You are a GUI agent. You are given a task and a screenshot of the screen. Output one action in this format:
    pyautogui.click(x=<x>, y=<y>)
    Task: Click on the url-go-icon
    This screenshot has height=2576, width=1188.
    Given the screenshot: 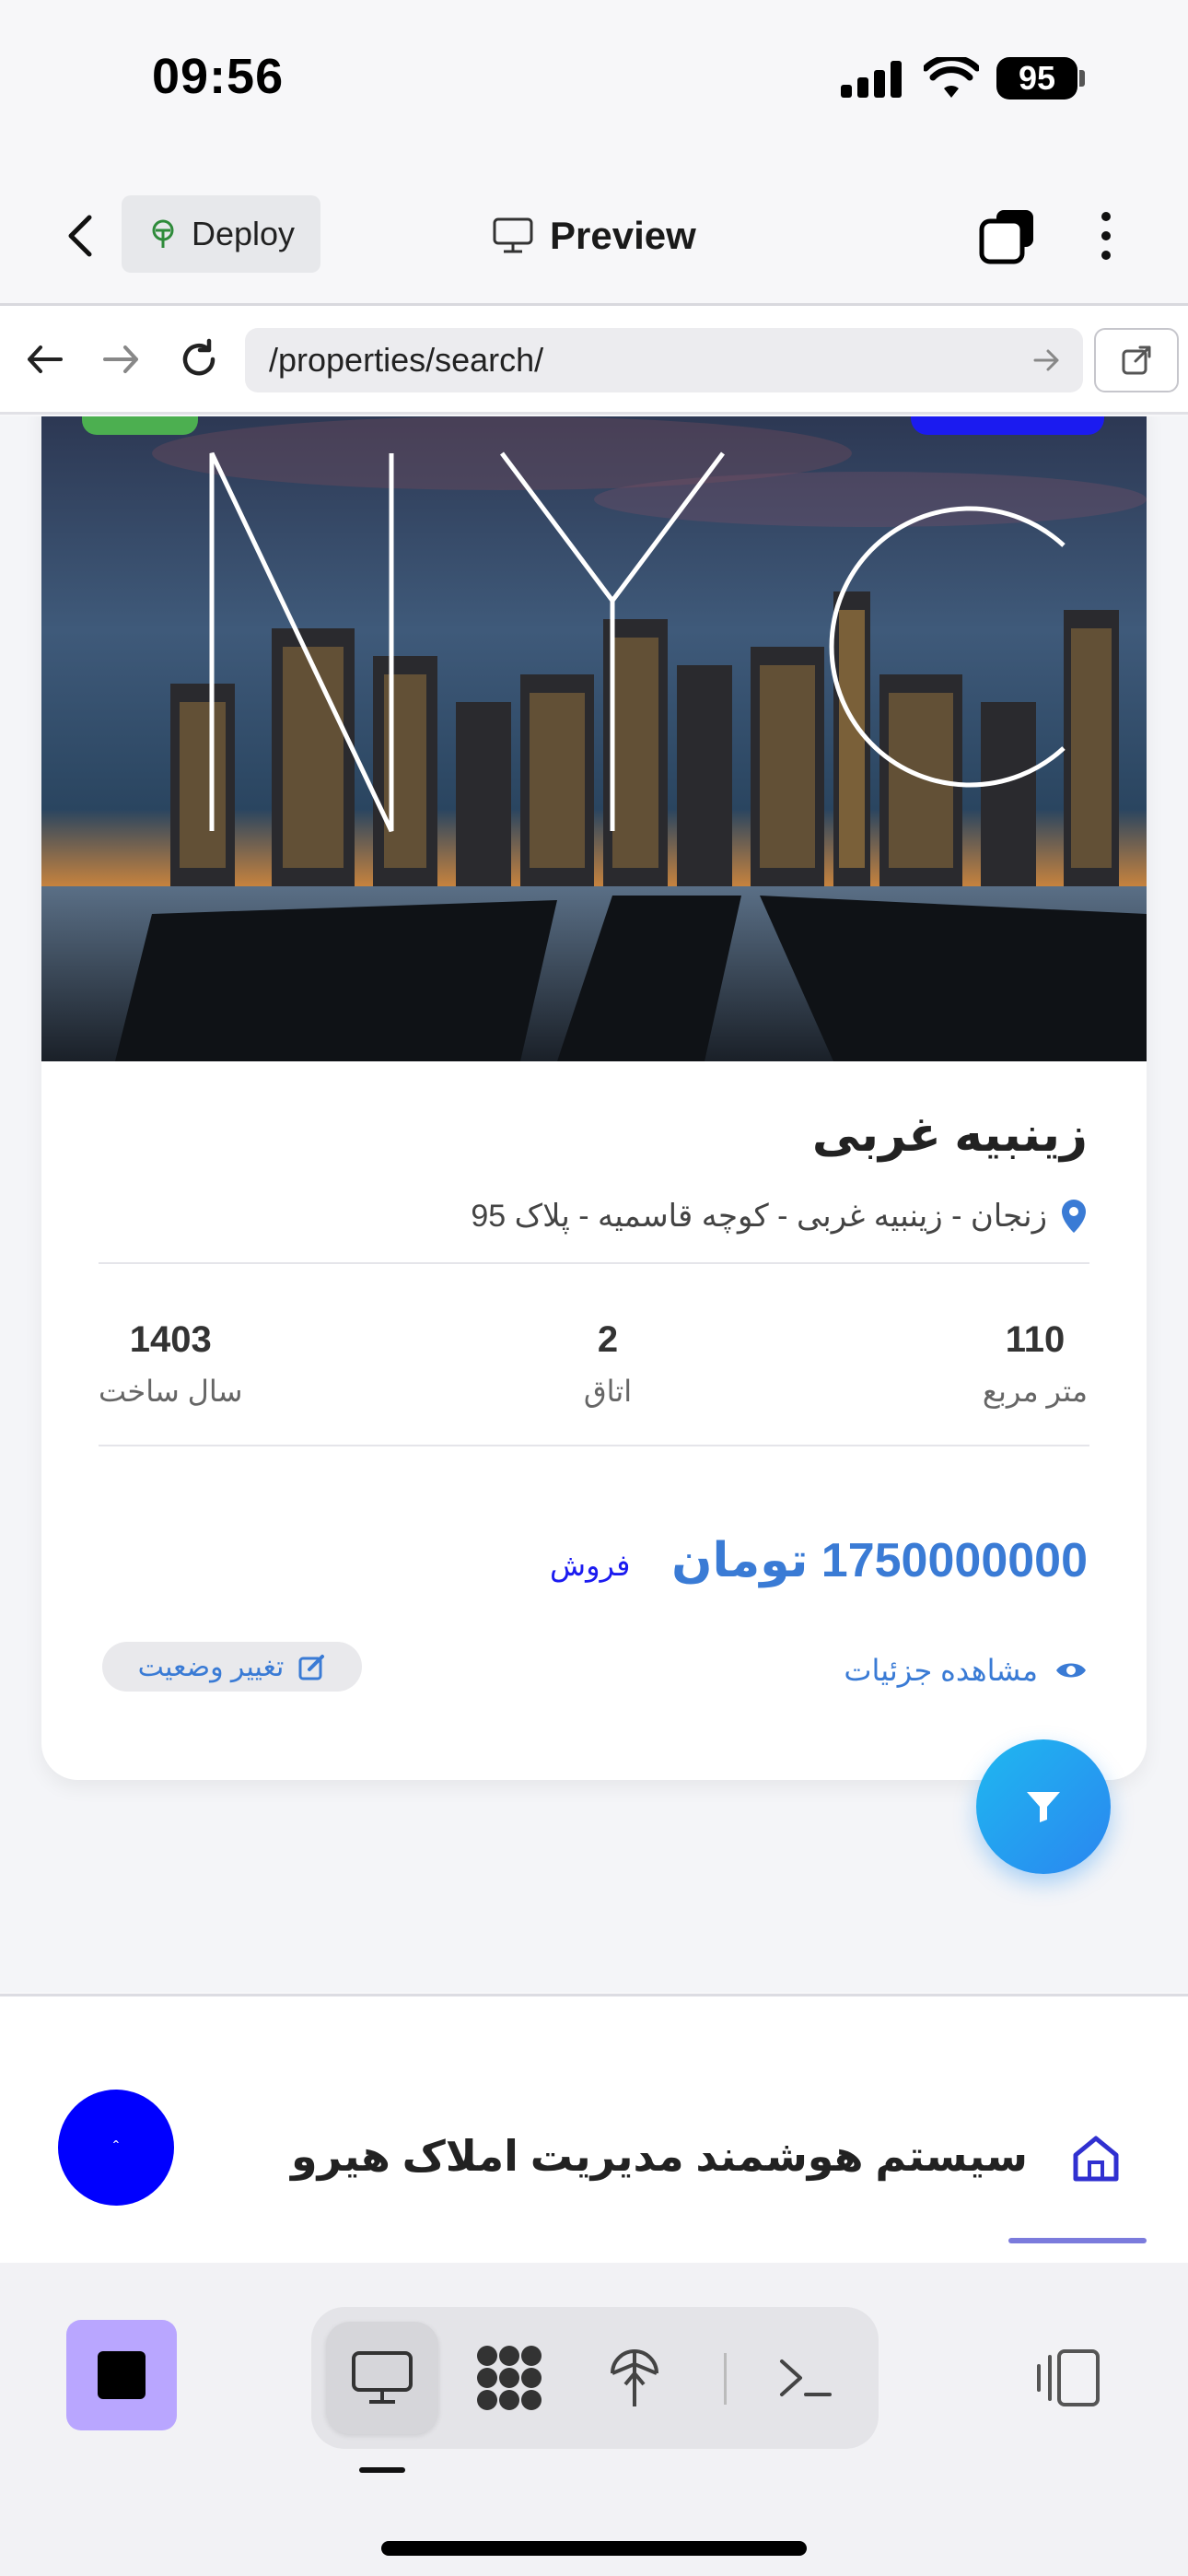 What is the action you would take?
    pyautogui.click(x=1047, y=360)
    